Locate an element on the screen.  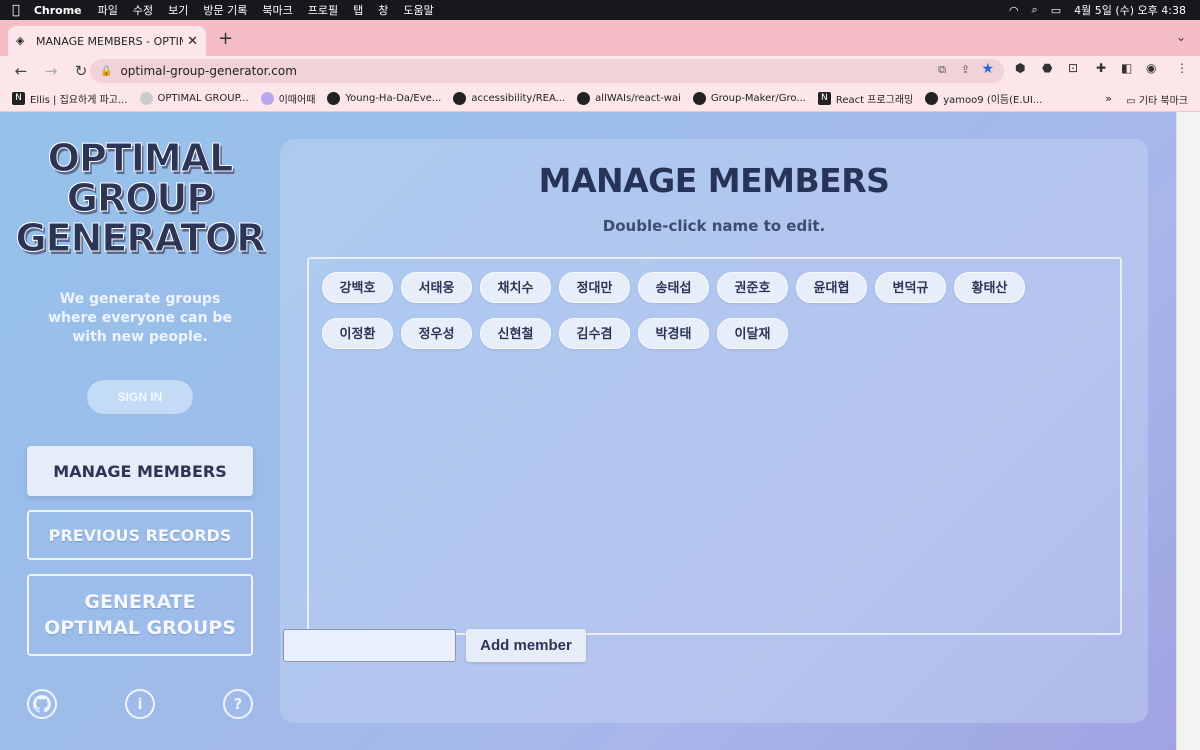
member-chip: 박경태 is located at coordinates (673, 333).